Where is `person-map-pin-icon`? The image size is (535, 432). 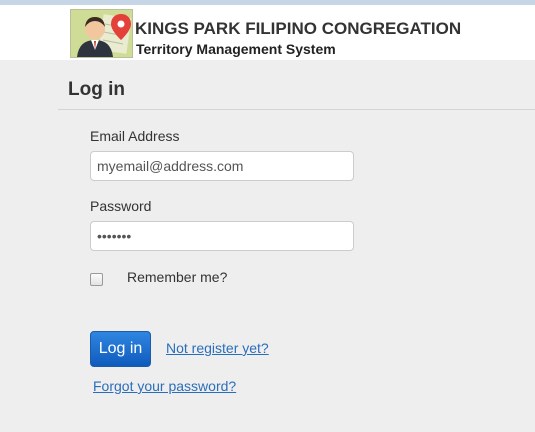
person-map-pin-icon is located at coordinates (101, 33).